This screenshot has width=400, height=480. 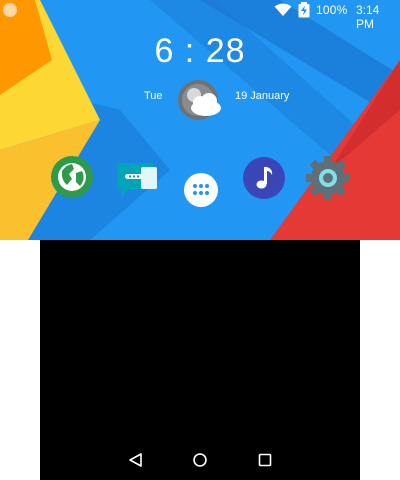 I want to click on home-icon, so click(x=200, y=460).